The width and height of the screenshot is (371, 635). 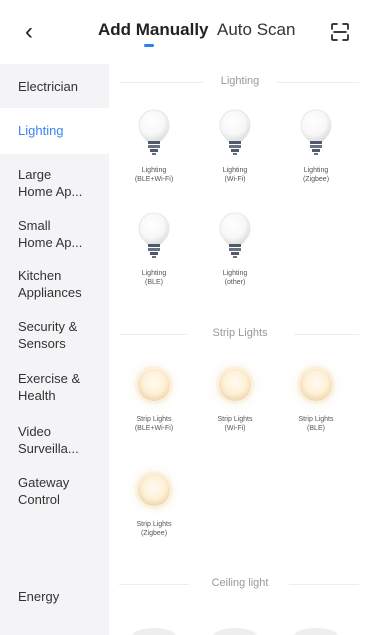 What do you see at coordinates (48, 335) in the screenshot?
I see `sidebar-item-label: Security & Sensors` at bounding box center [48, 335].